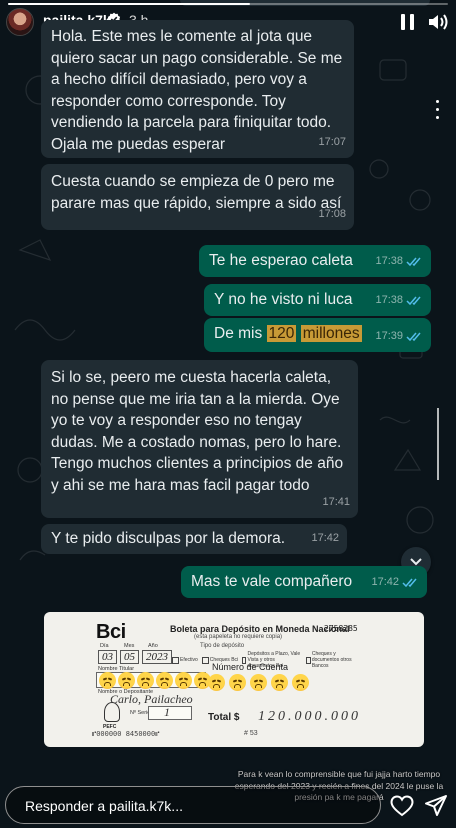 This screenshot has height=828, width=456. I want to click on highlighted-word: millones, so click(331, 333).